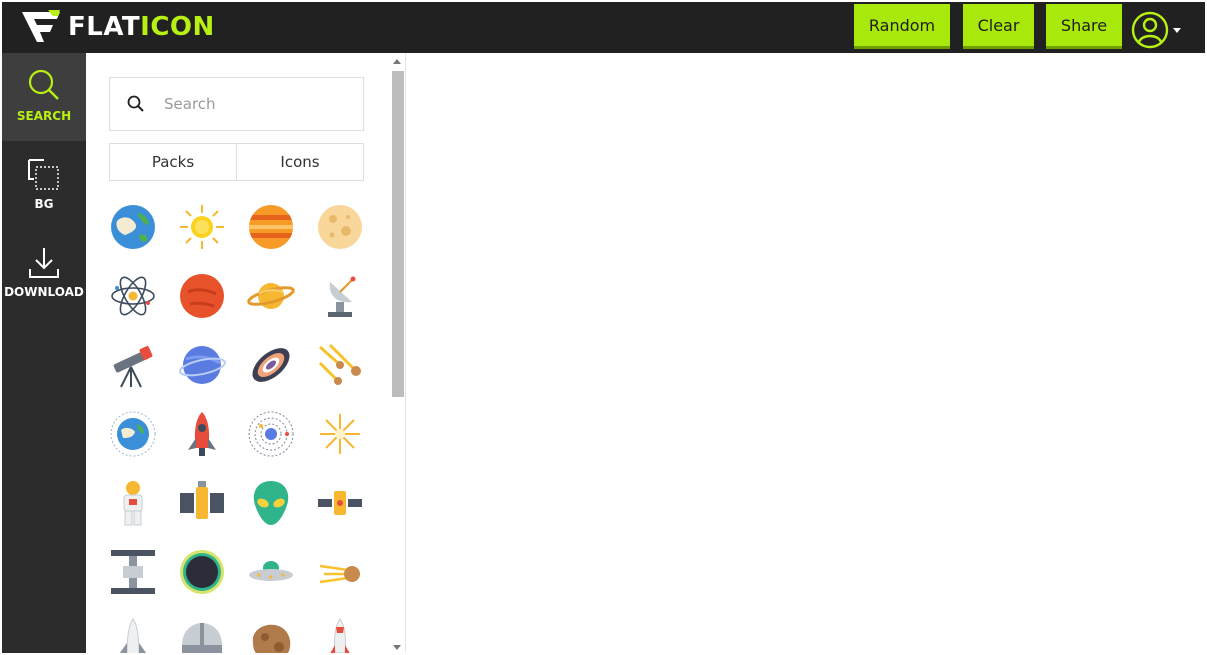 The height and width of the screenshot is (655, 1207). I want to click on telescope-icon, so click(133, 365).